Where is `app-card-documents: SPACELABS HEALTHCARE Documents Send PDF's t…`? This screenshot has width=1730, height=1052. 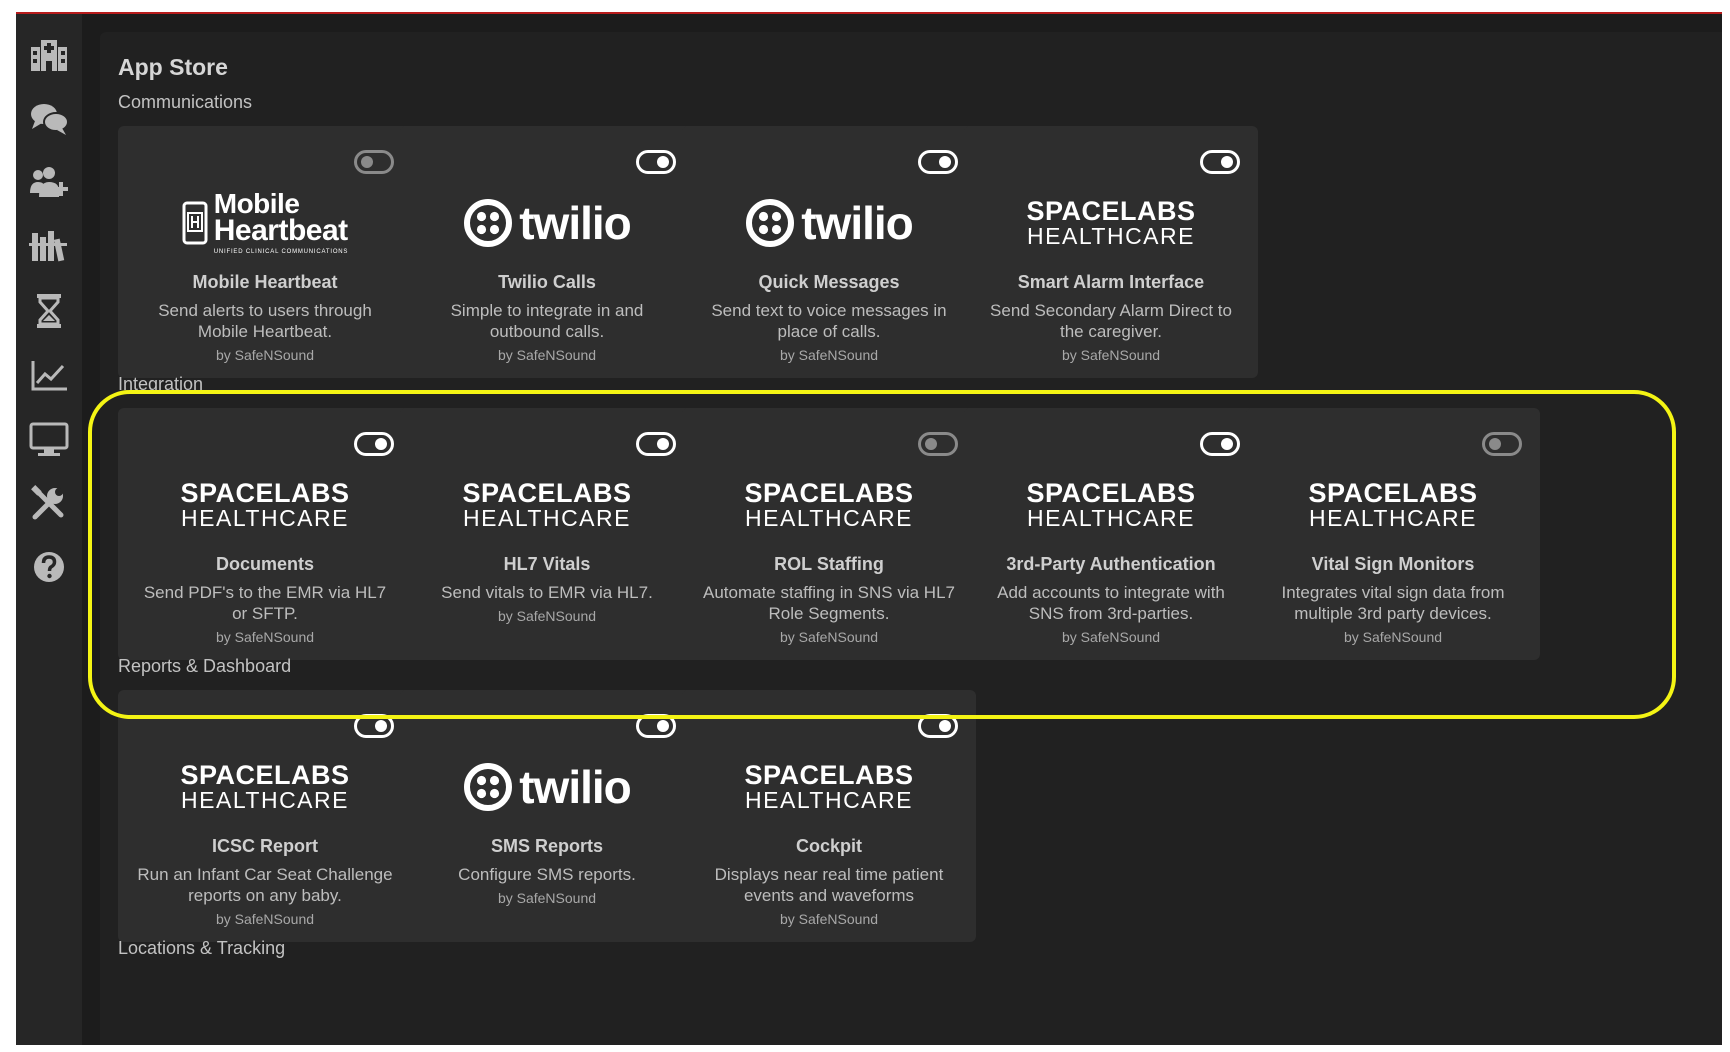
app-card-documents: SPACELABS HEALTHCARE Documents Send PDF's t… is located at coordinates (265, 534).